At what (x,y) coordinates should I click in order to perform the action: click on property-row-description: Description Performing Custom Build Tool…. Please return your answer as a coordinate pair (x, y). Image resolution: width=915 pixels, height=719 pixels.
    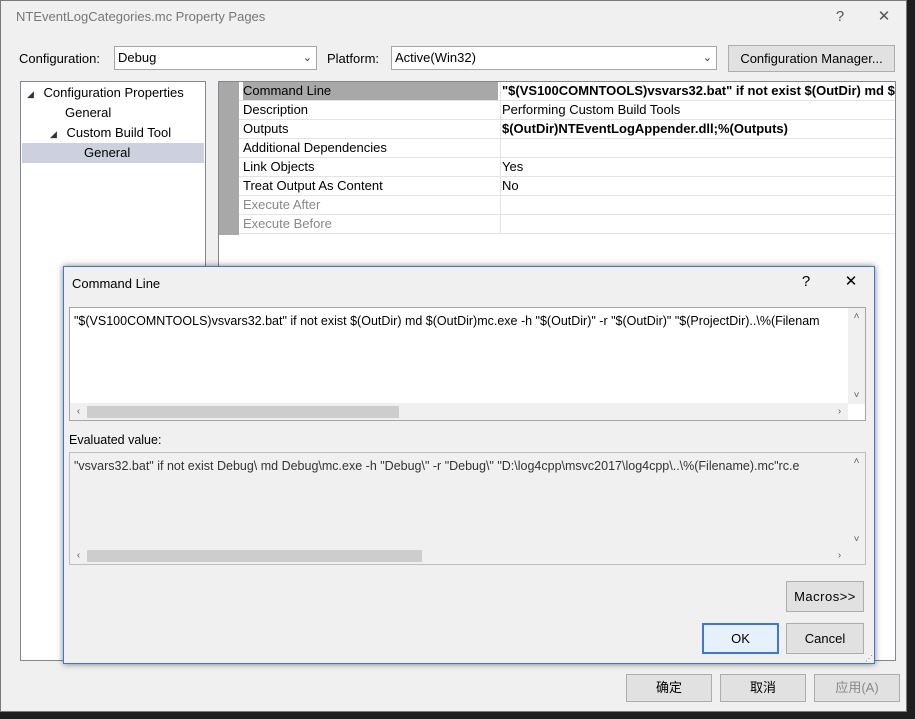
    Looking at the image, I should click on (567, 110).